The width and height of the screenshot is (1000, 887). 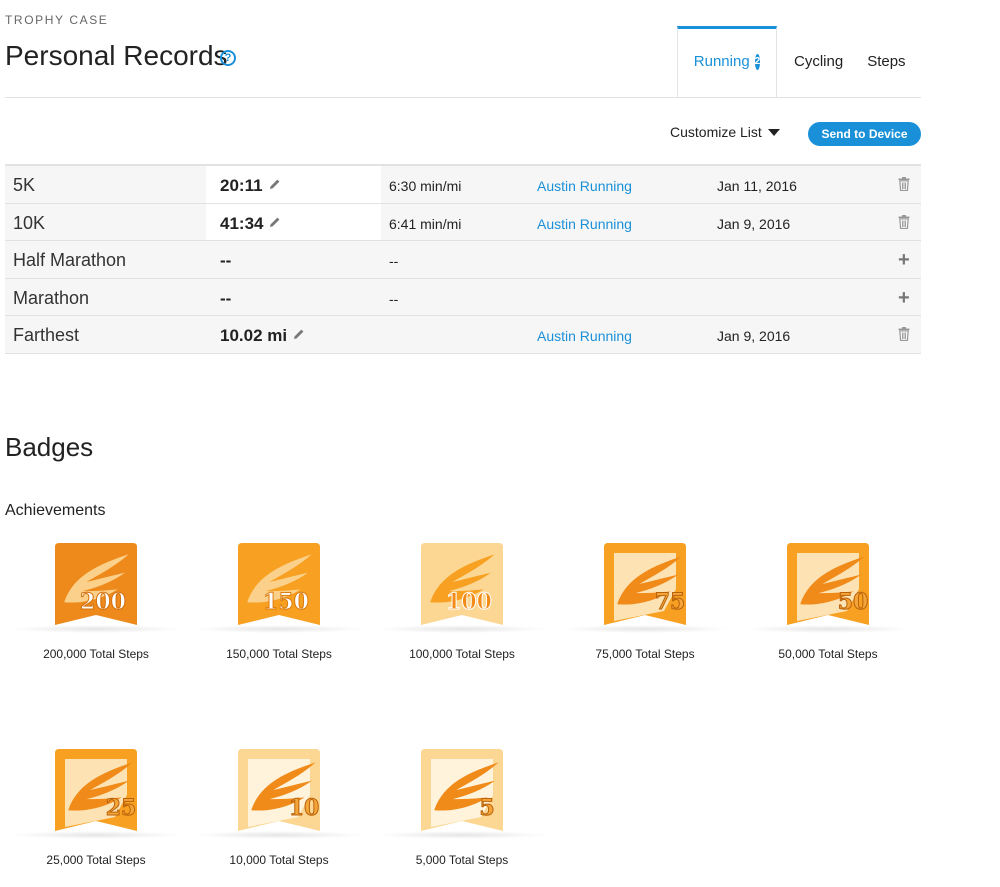 I want to click on badge-number: 150, so click(x=286, y=602).